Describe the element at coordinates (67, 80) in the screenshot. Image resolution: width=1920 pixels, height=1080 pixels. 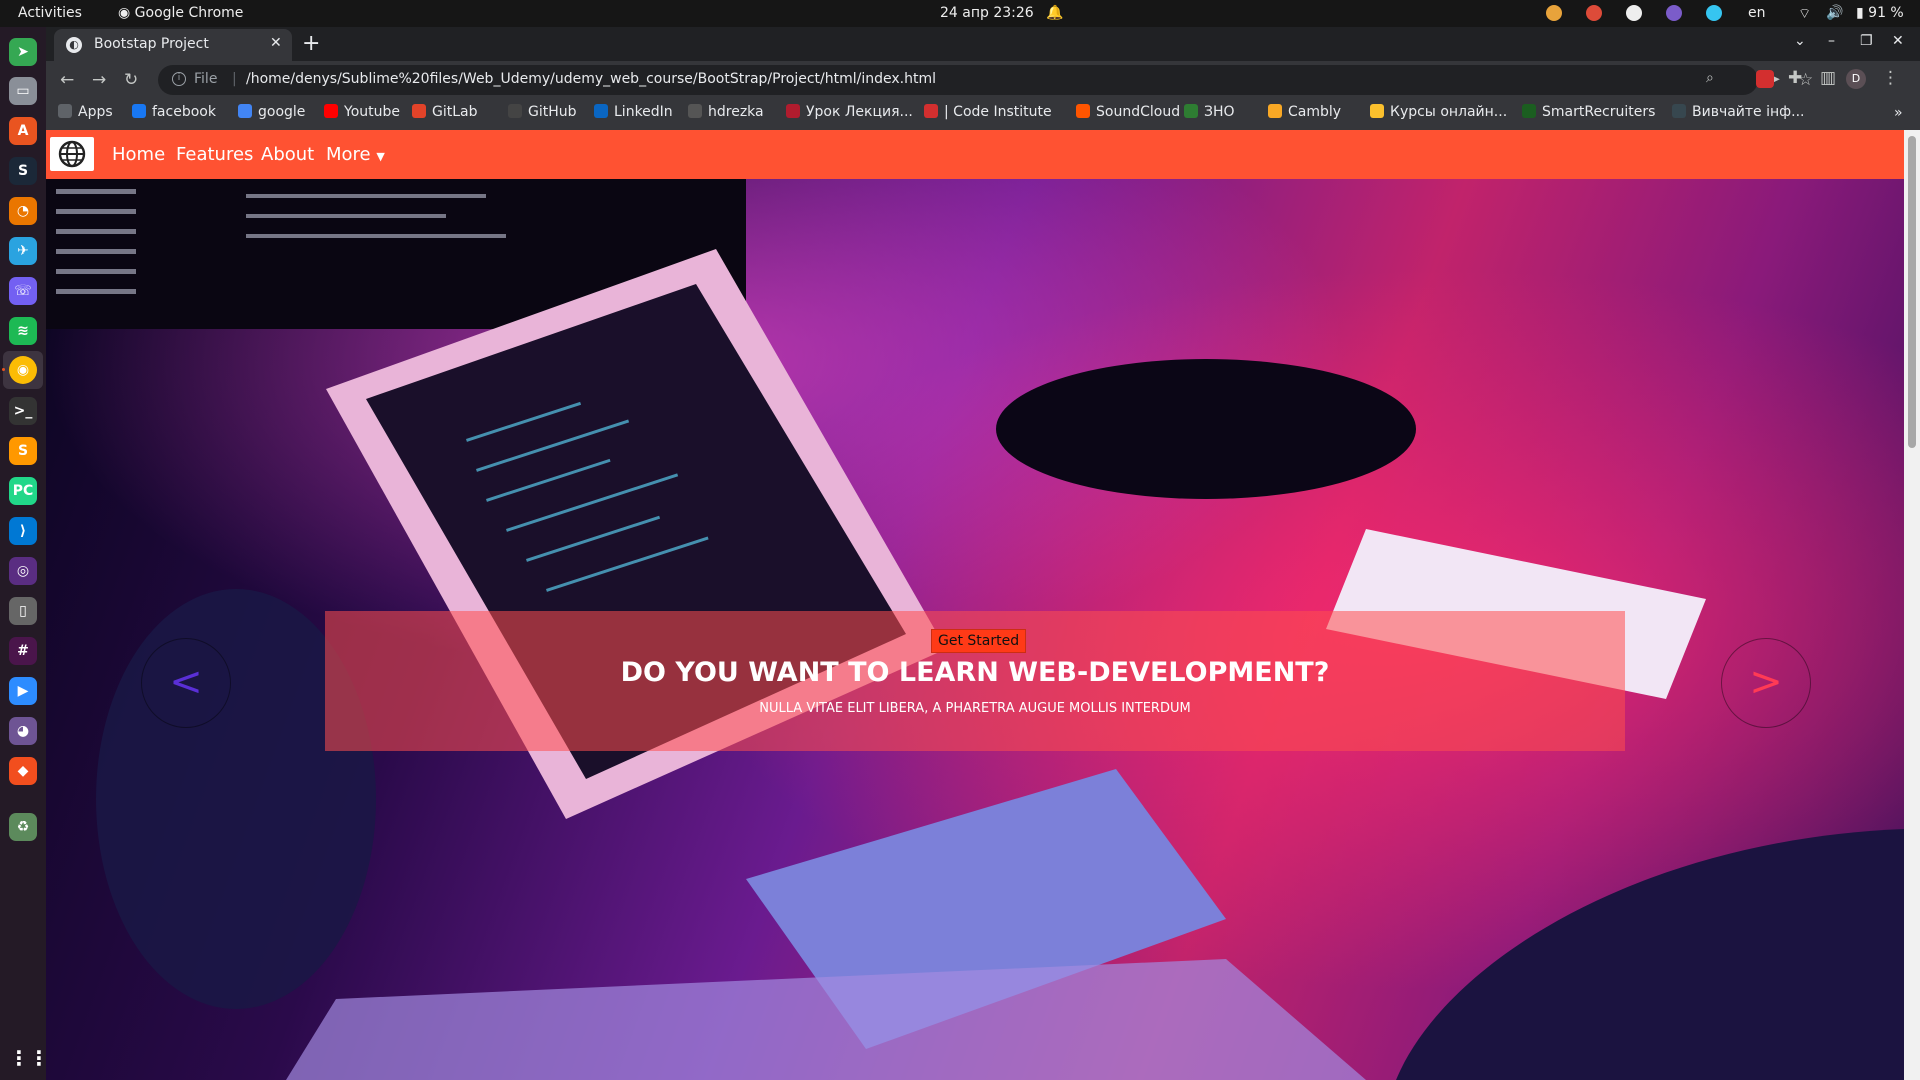
I see `back-button: ←` at that location.